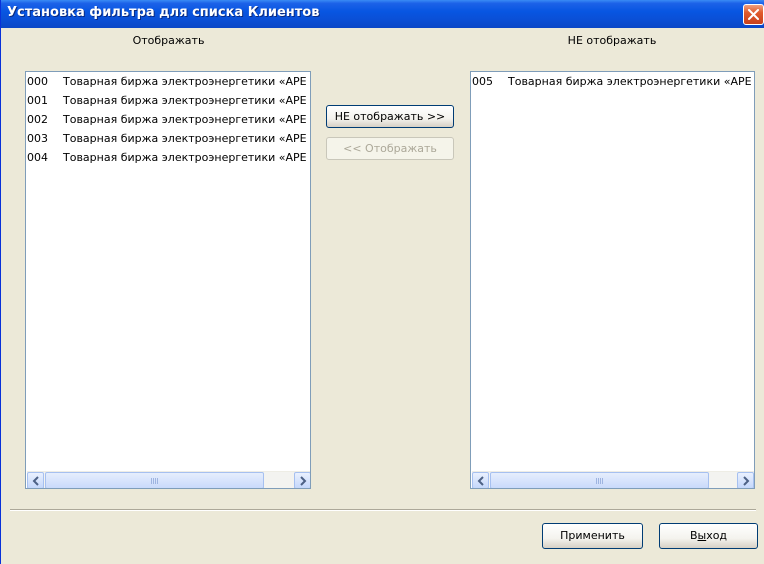 Image resolution: width=764 pixels, height=564 pixels. What do you see at coordinates (167, 139) in the screenshot?
I see `list-item: 003 Товарная биржа электроэнергетики «АРЕ` at bounding box center [167, 139].